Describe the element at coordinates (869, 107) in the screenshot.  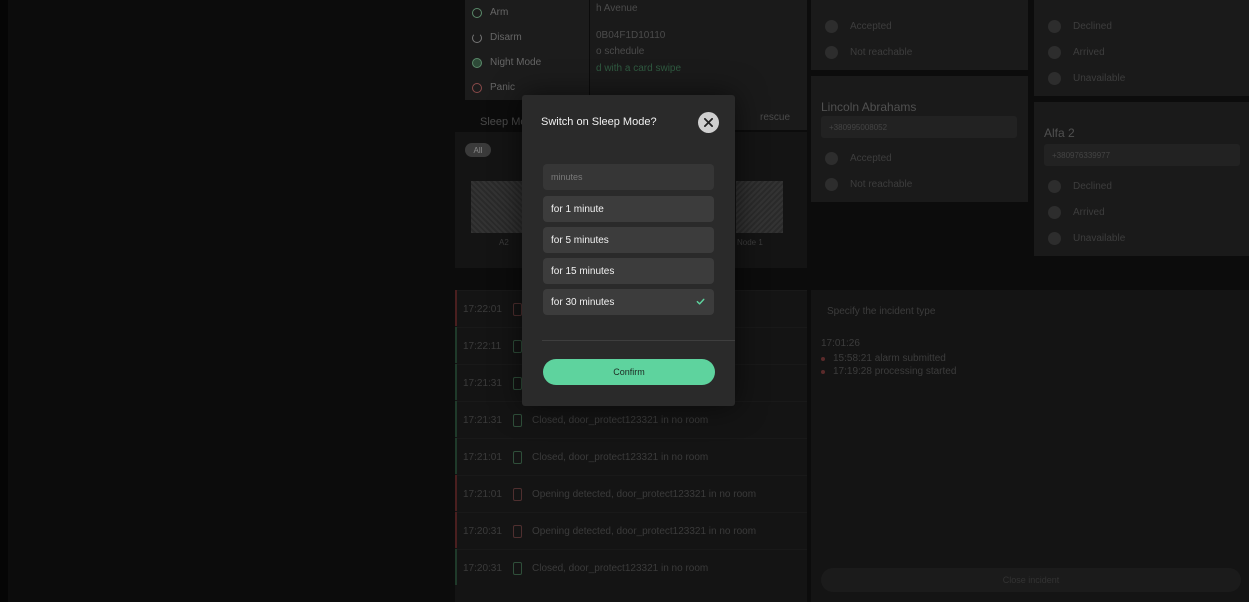
I see `contact-name: Lincoln Abrahams` at that location.